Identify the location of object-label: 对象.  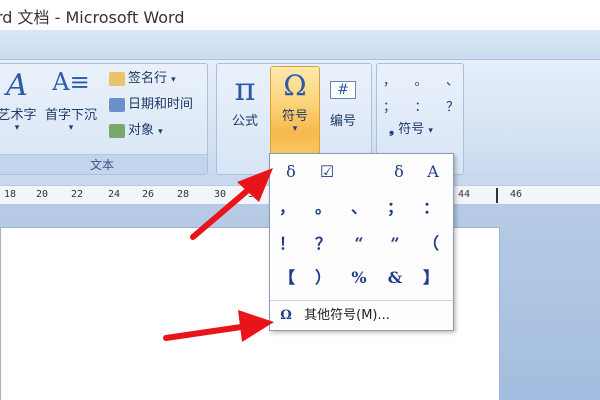
(141, 130).